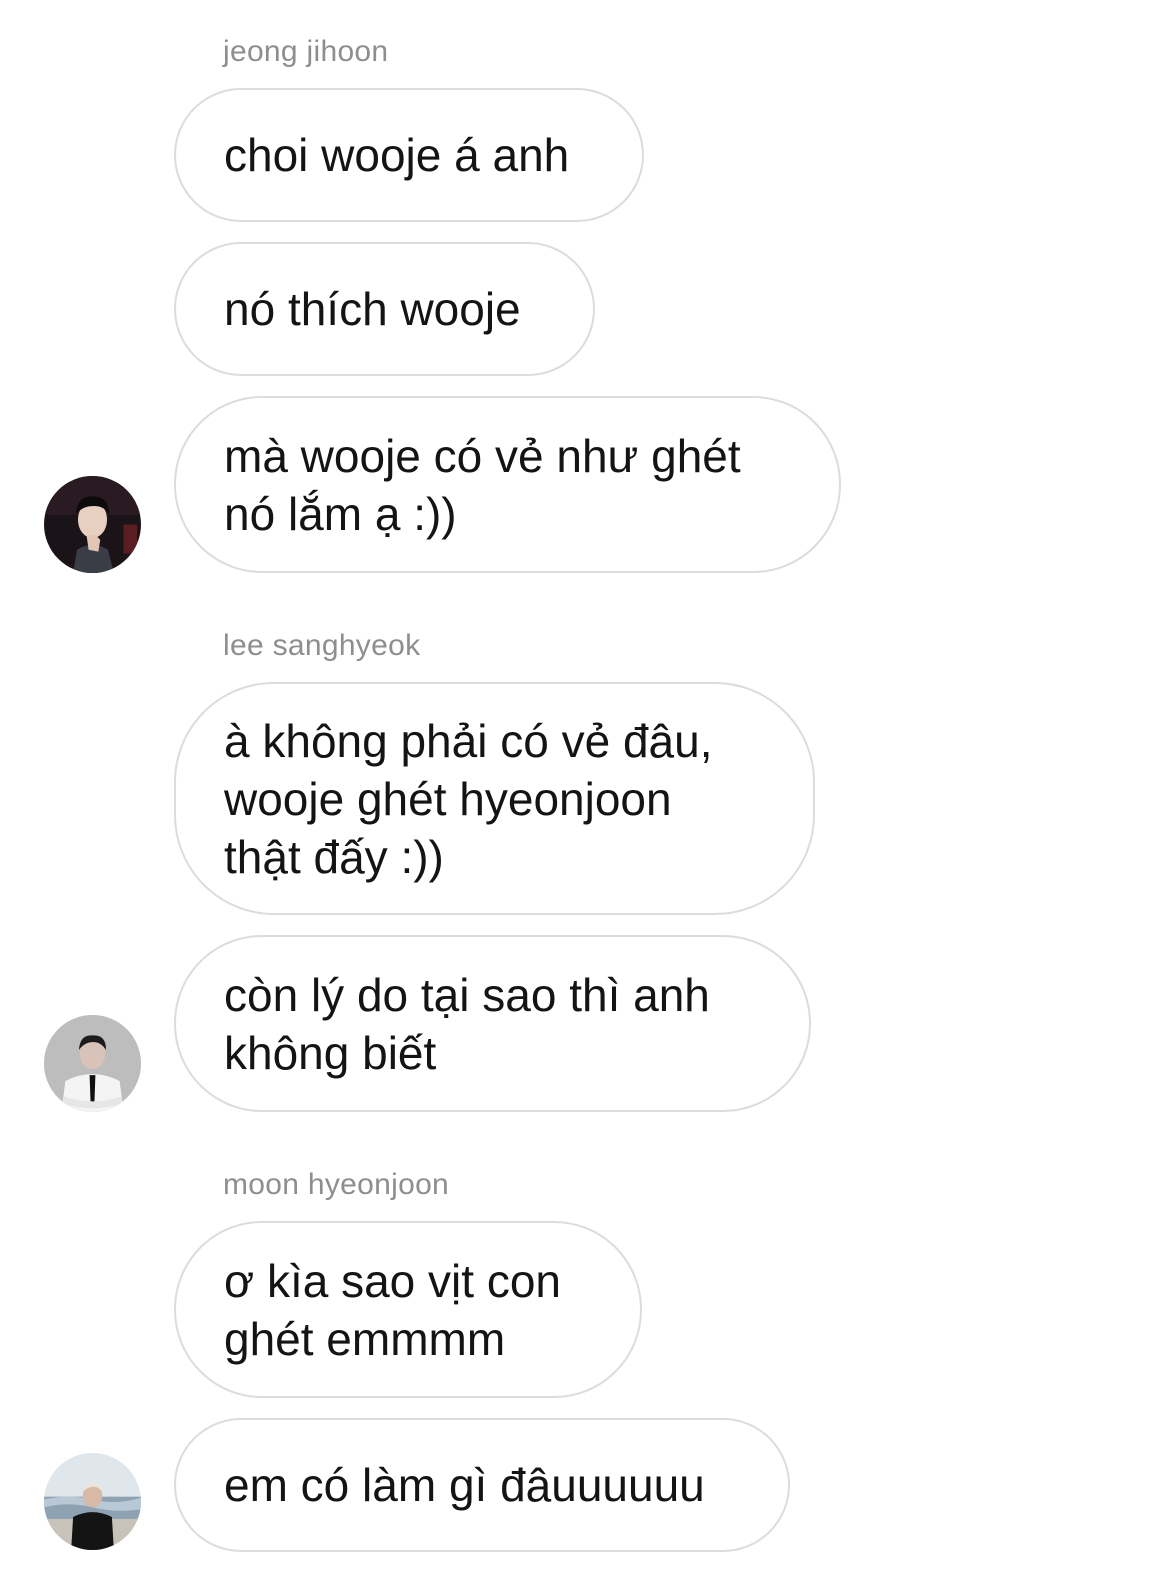 The width and height of the screenshot is (1170, 1585). I want to click on sender-name: moon hyeonjoon, so click(336, 1184).